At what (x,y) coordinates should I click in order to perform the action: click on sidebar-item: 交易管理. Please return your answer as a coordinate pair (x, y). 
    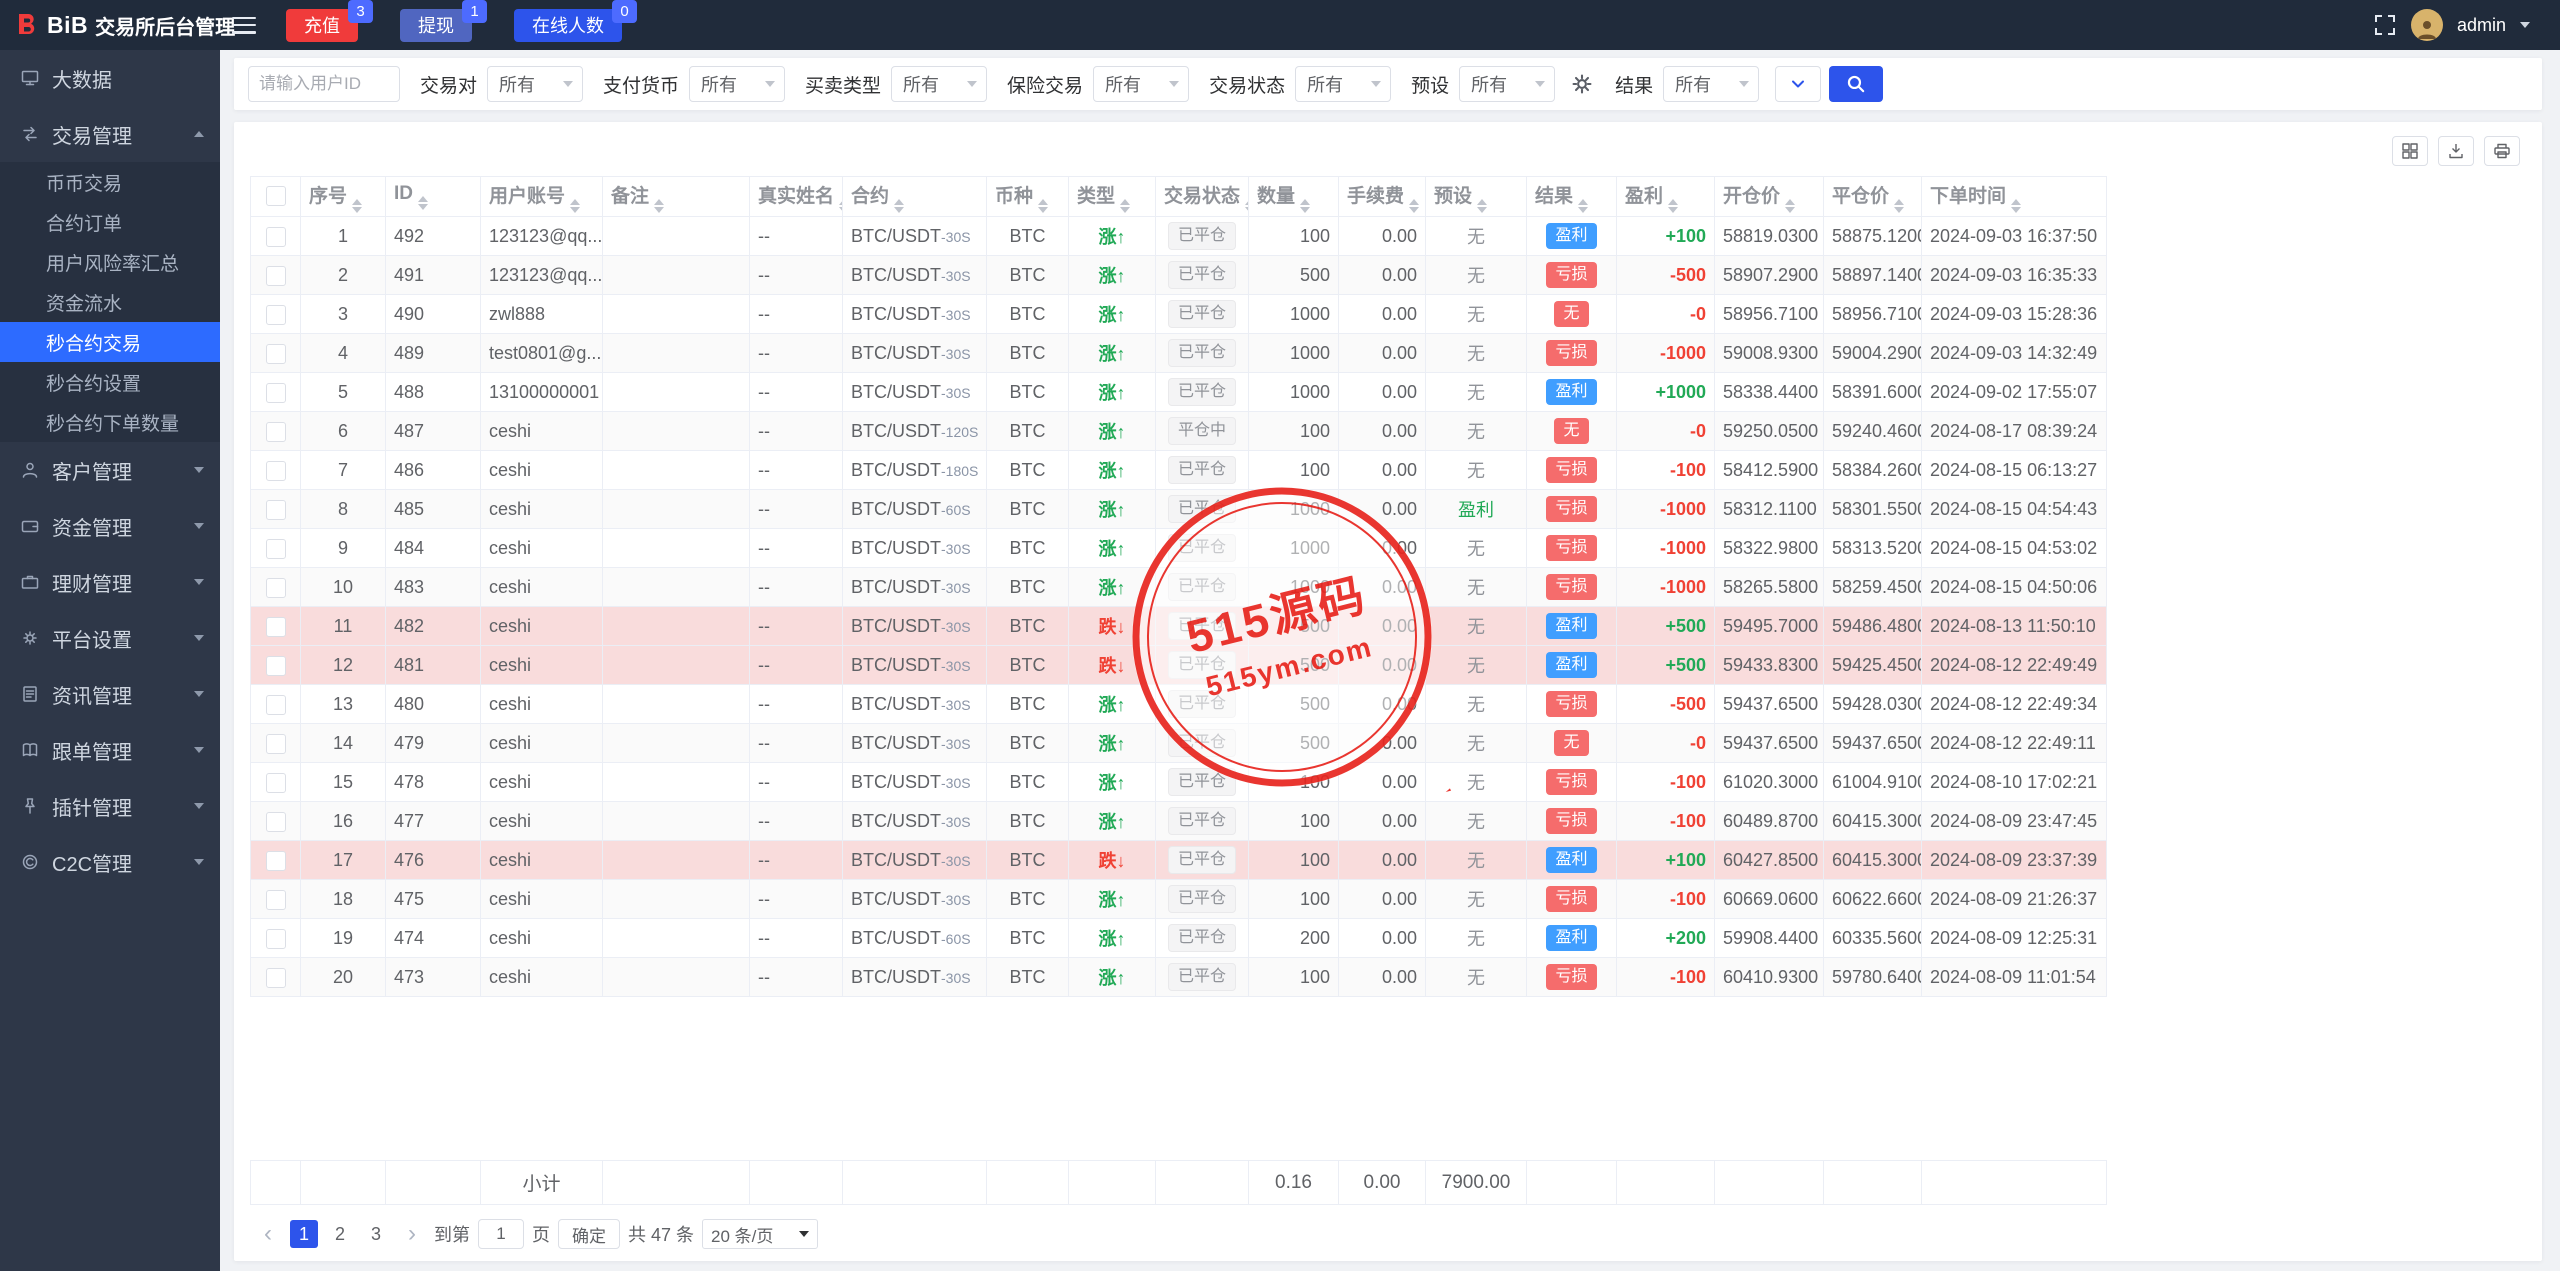
    Looking at the image, I should click on (110, 134).